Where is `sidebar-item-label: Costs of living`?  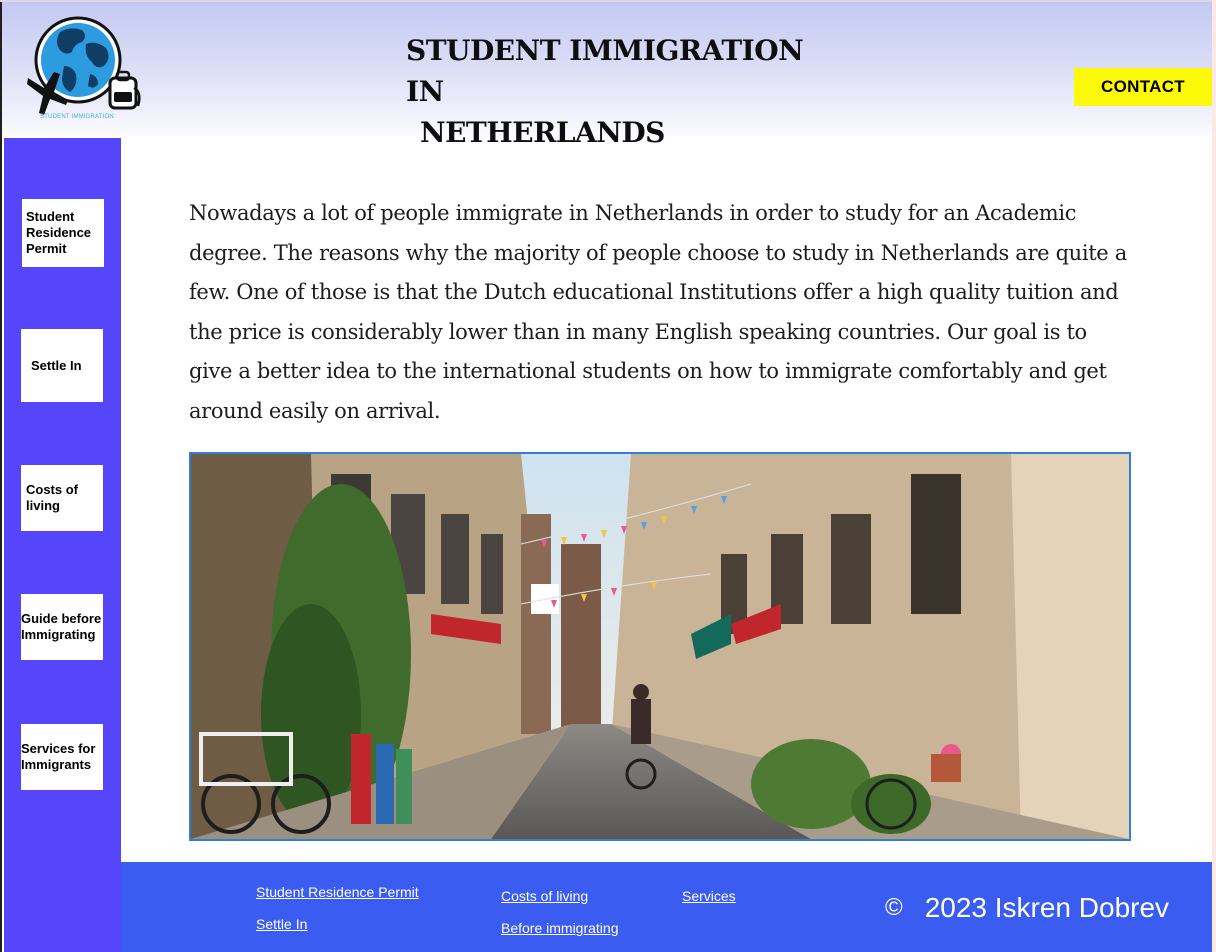
sidebar-item-label: Costs of living is located at coordinates (52, 497).